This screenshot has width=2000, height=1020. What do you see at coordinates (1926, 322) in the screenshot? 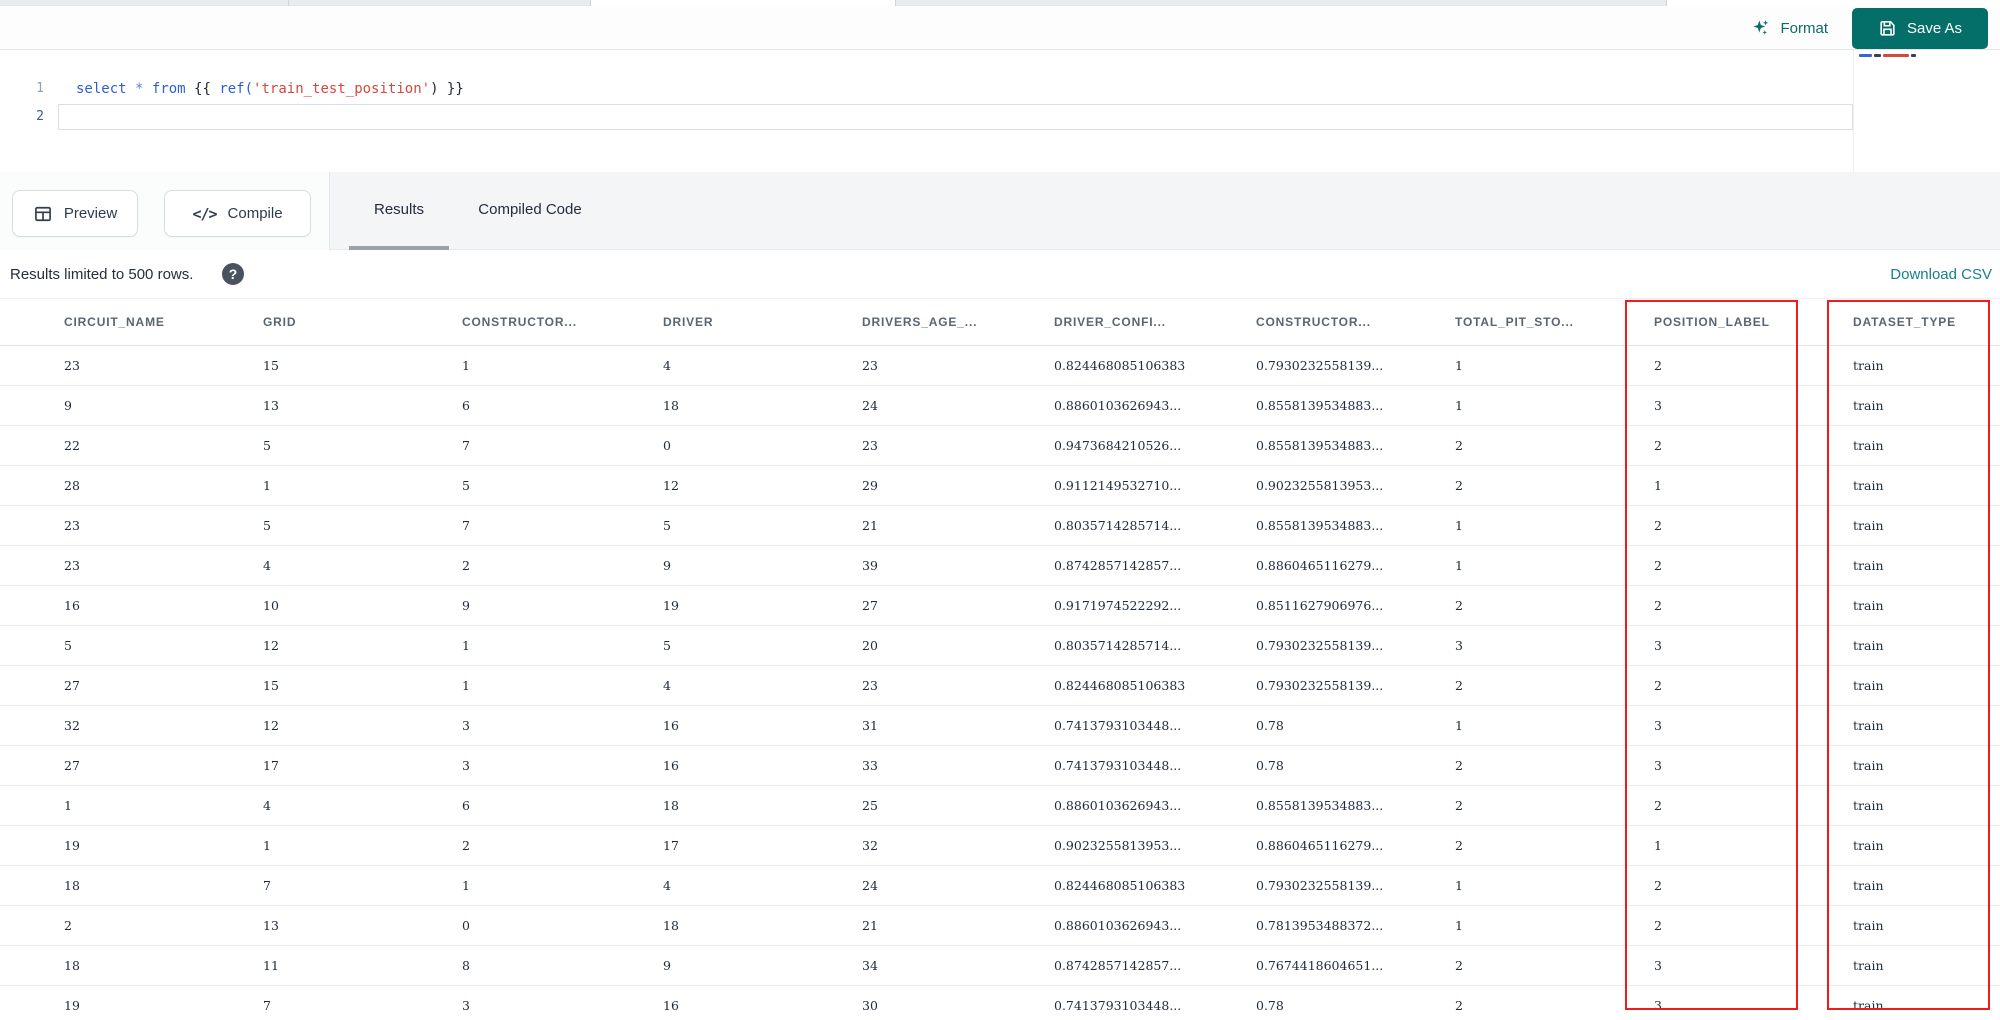
I see `column-header: DATASET_TYPE` at bounding box center [1926, 322].